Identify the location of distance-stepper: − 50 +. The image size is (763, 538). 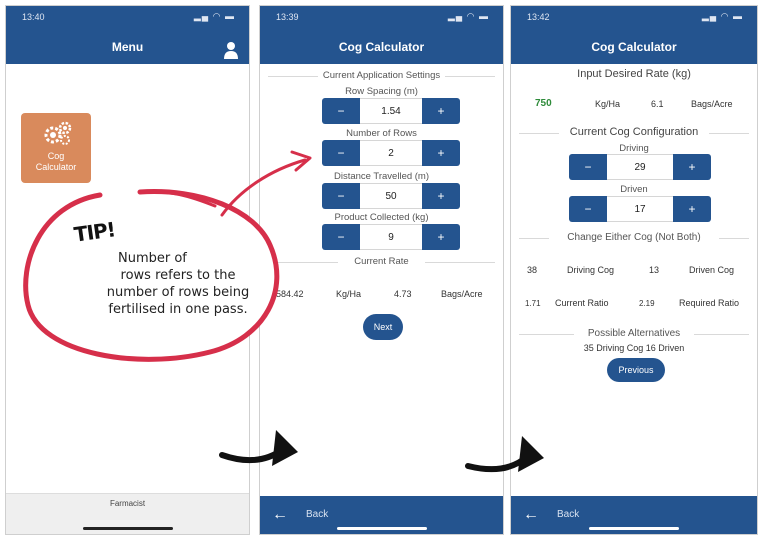
(391, 196).